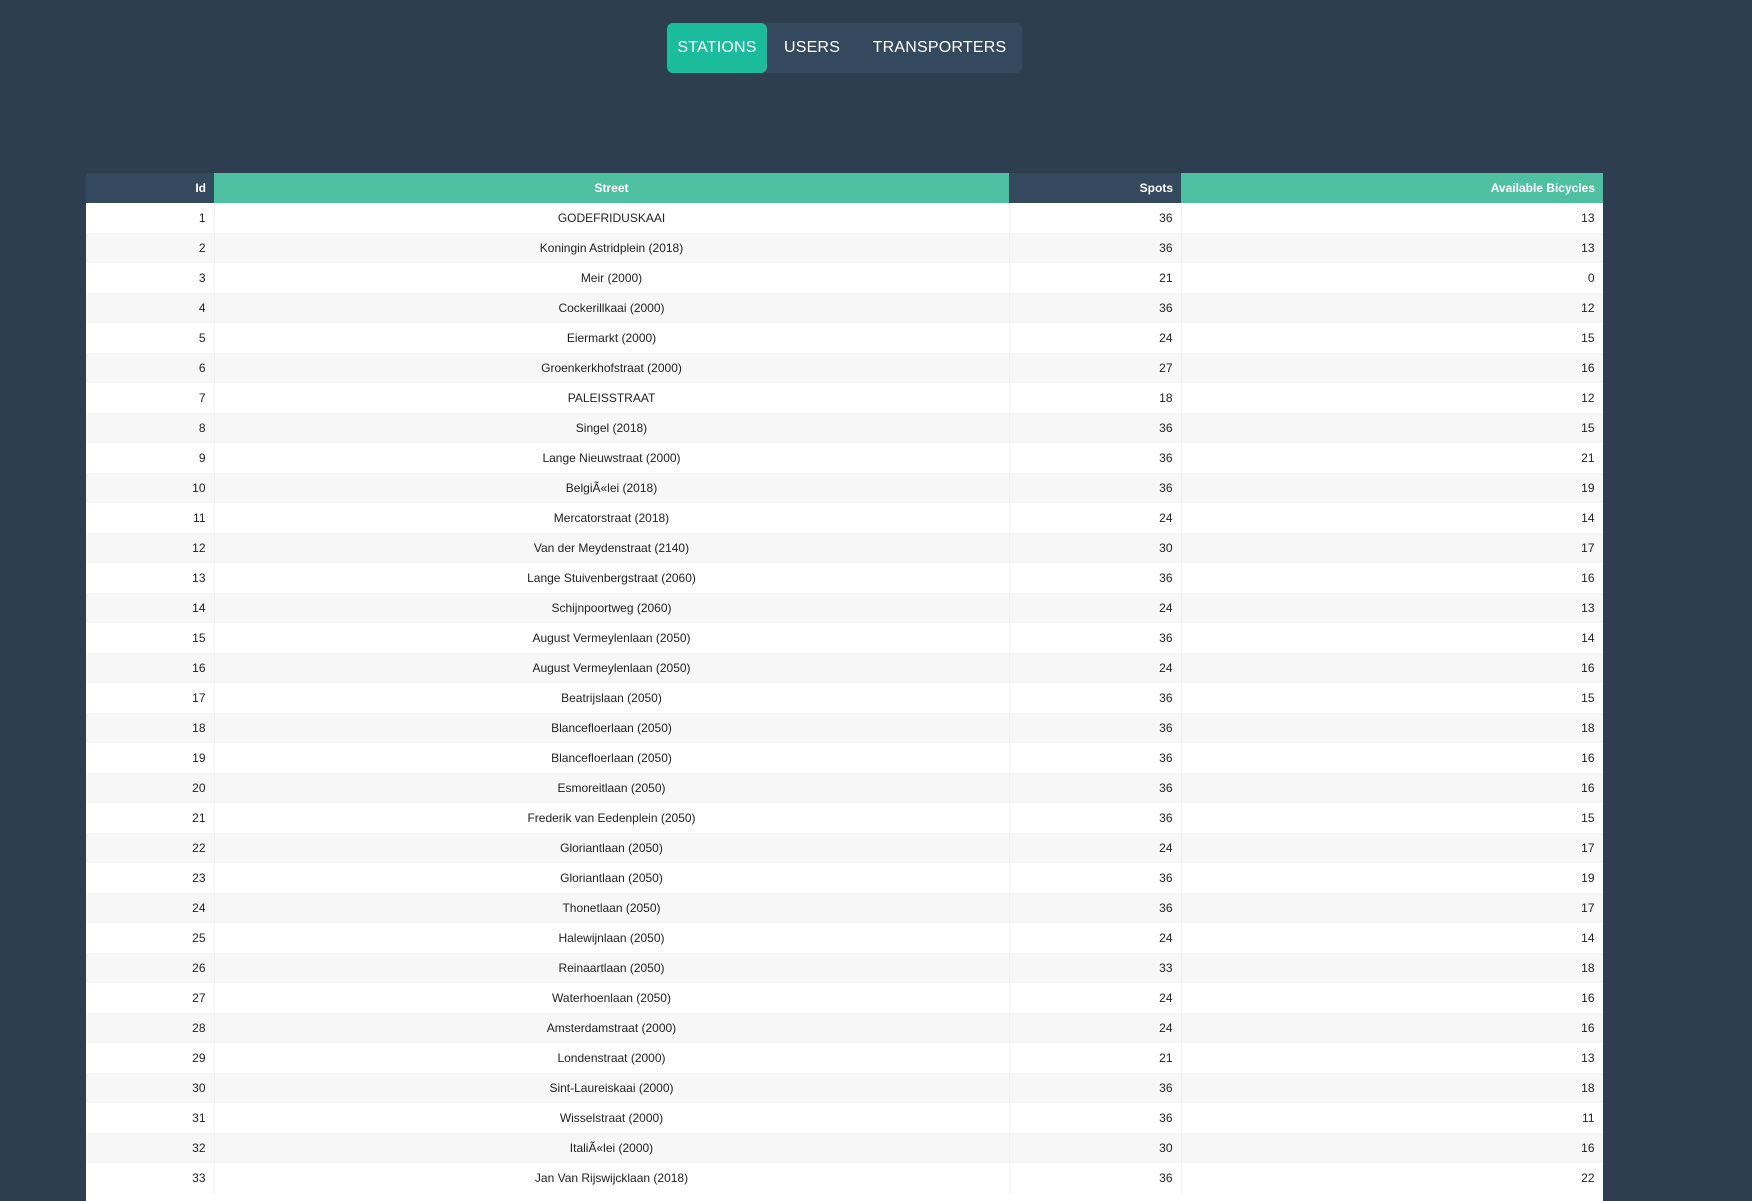 The image size is (1752, 1201). I want to click on table-row: 15 August Vermeylenlaan (2050) 36 14, so click(844, 638).